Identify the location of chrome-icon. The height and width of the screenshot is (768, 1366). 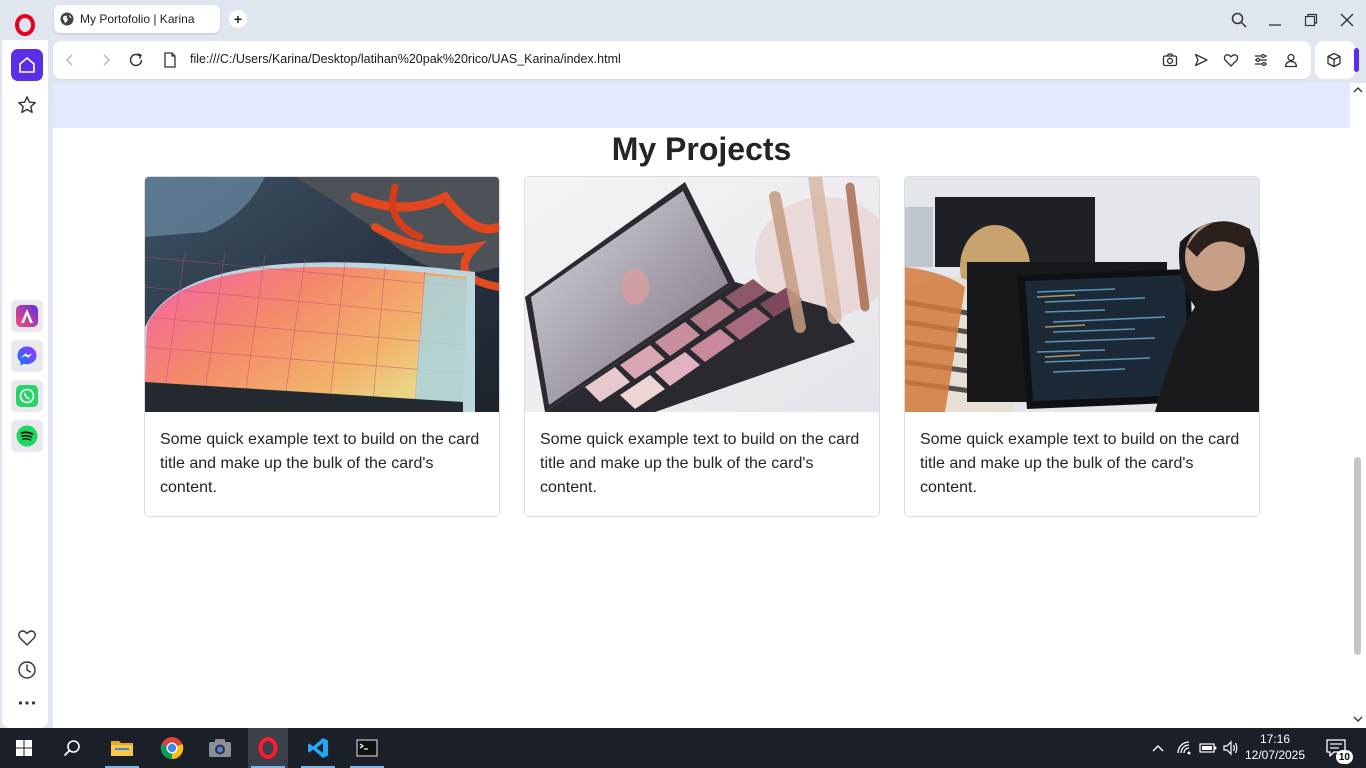
(172, 748).